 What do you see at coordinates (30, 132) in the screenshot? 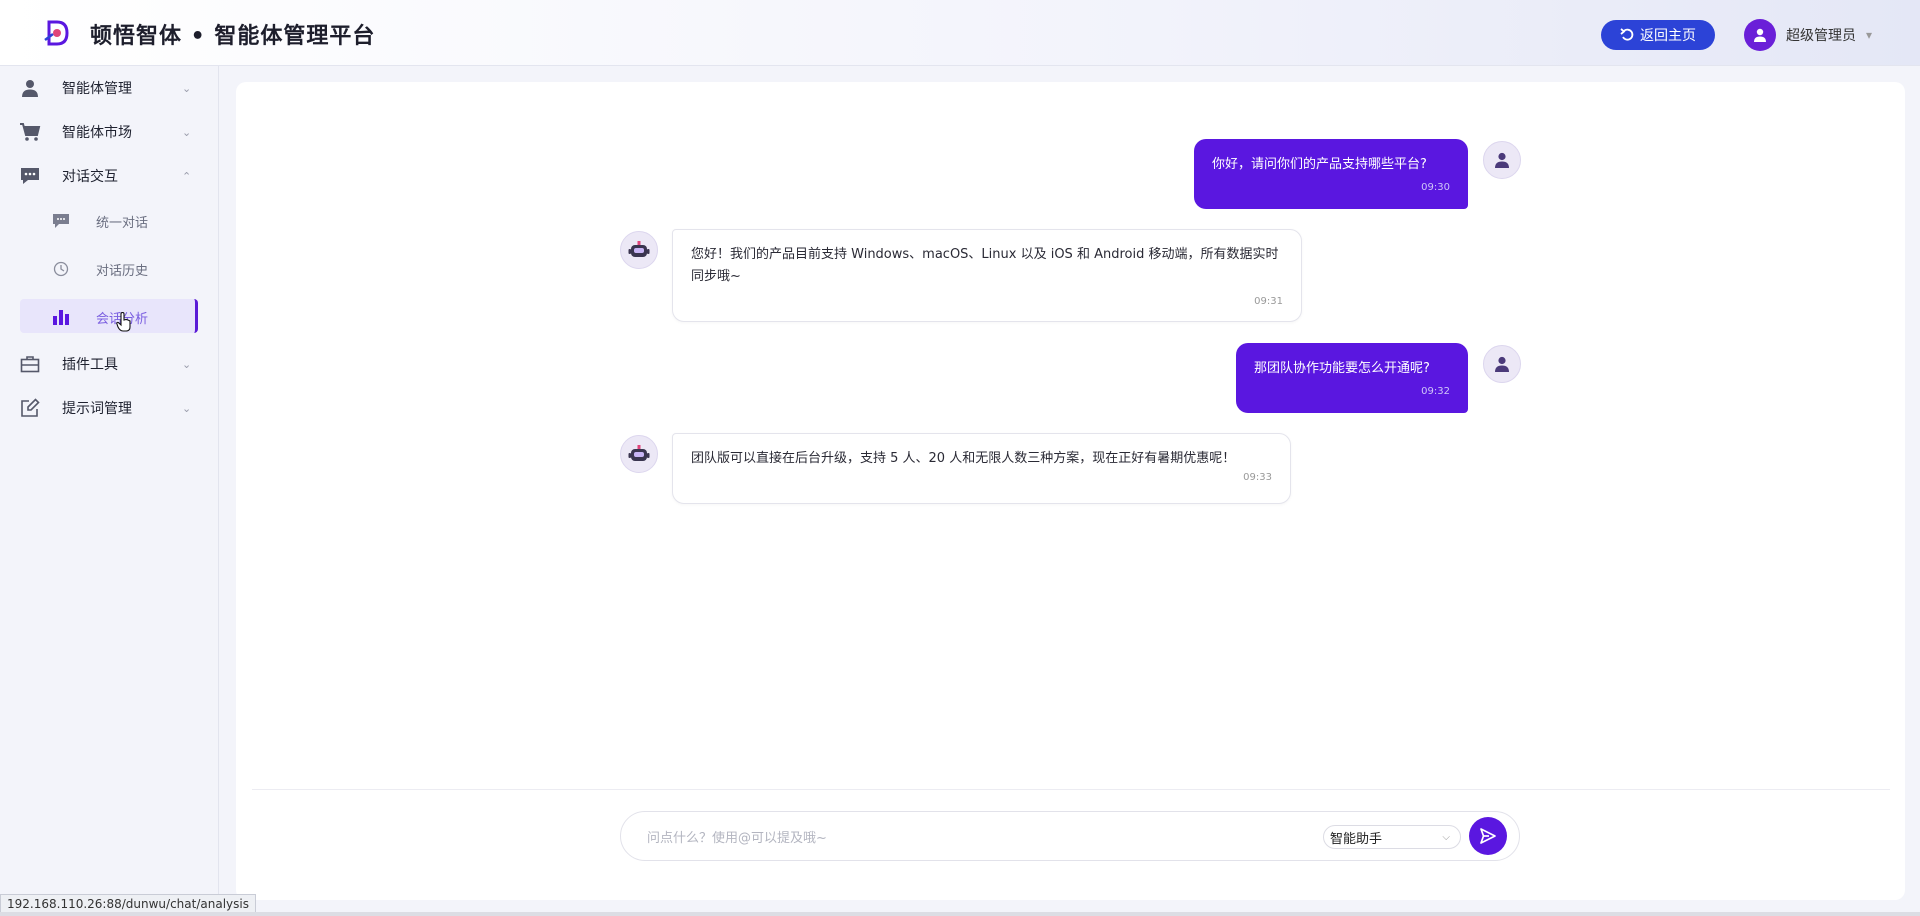
I see `cart-icon` at bounding box center [30, 132].